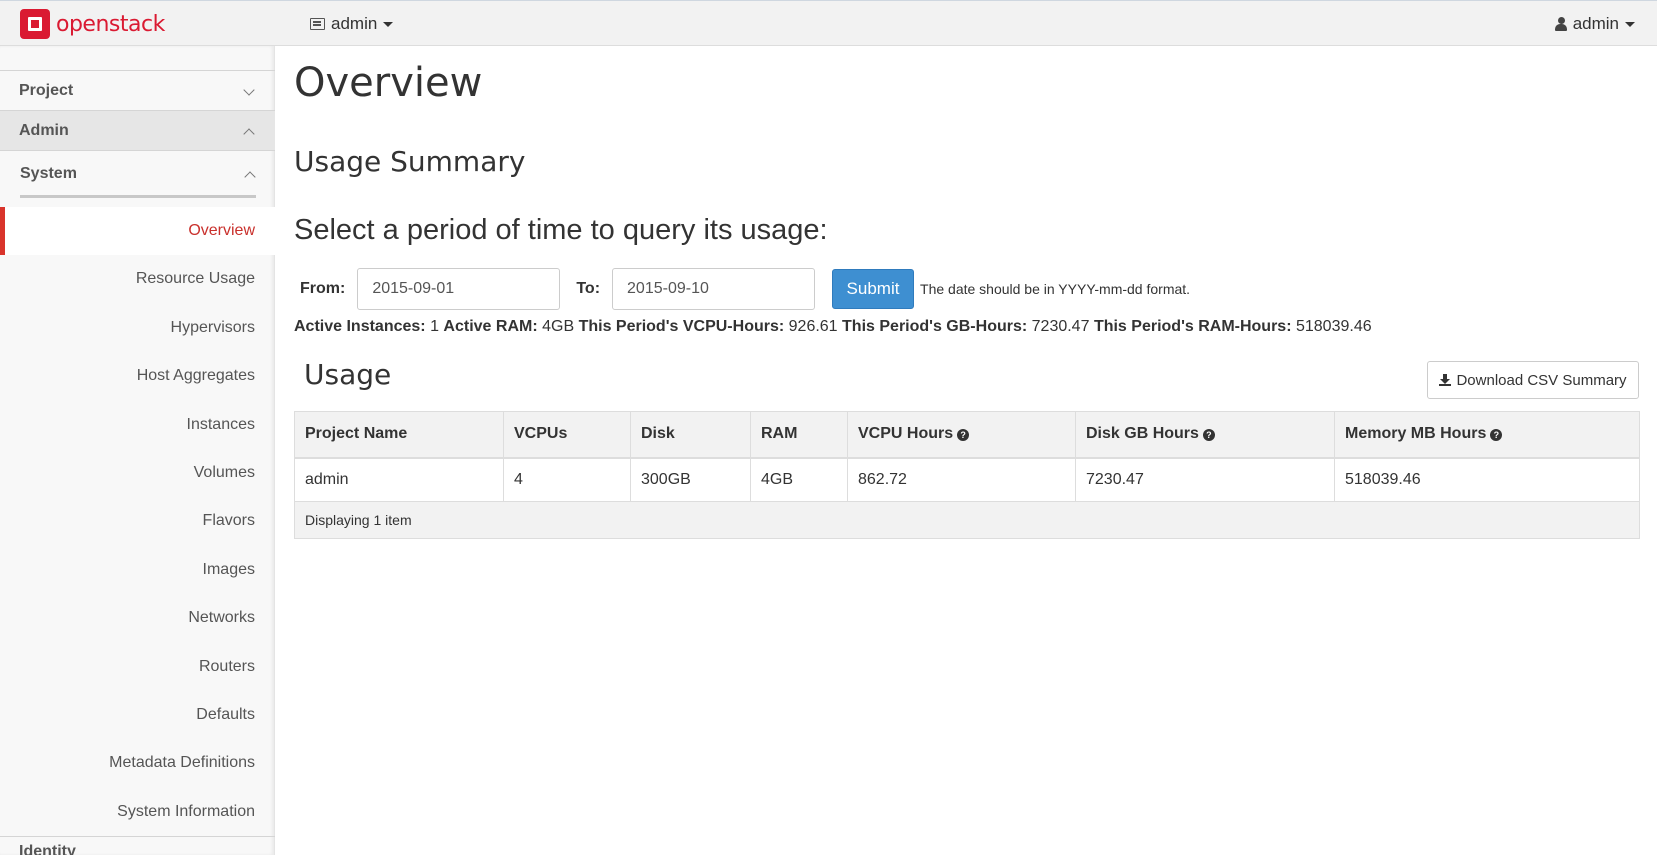 Image resolution: width=1657 pixels, height=855 pixels. Describe the element at coordinates (588, 288) in the screenshot. I see `to-label: To:` at that location.